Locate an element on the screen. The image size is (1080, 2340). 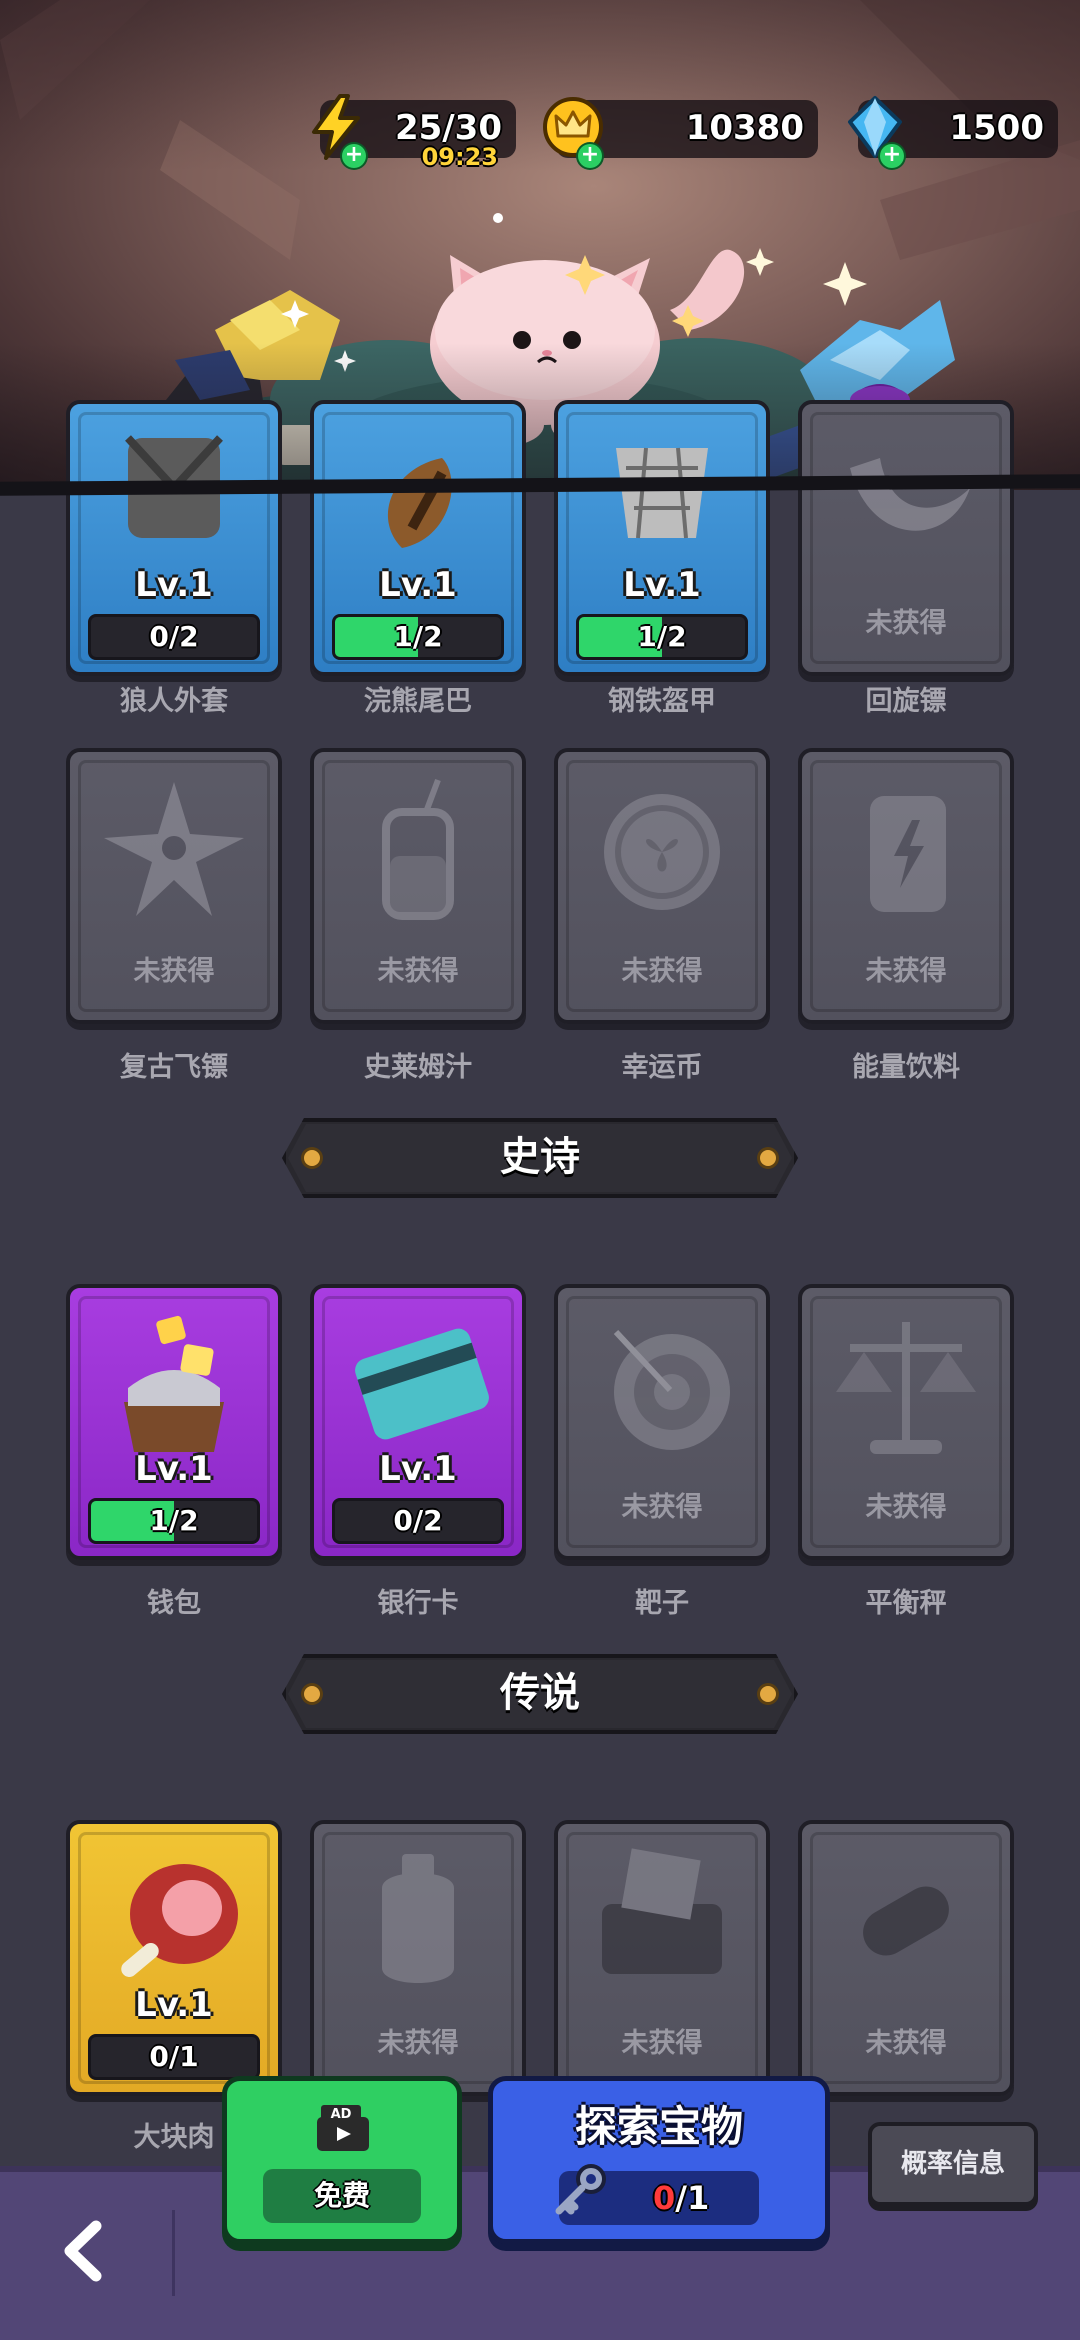
progress-text: 0/1 is located at coordinates (174, 2056).